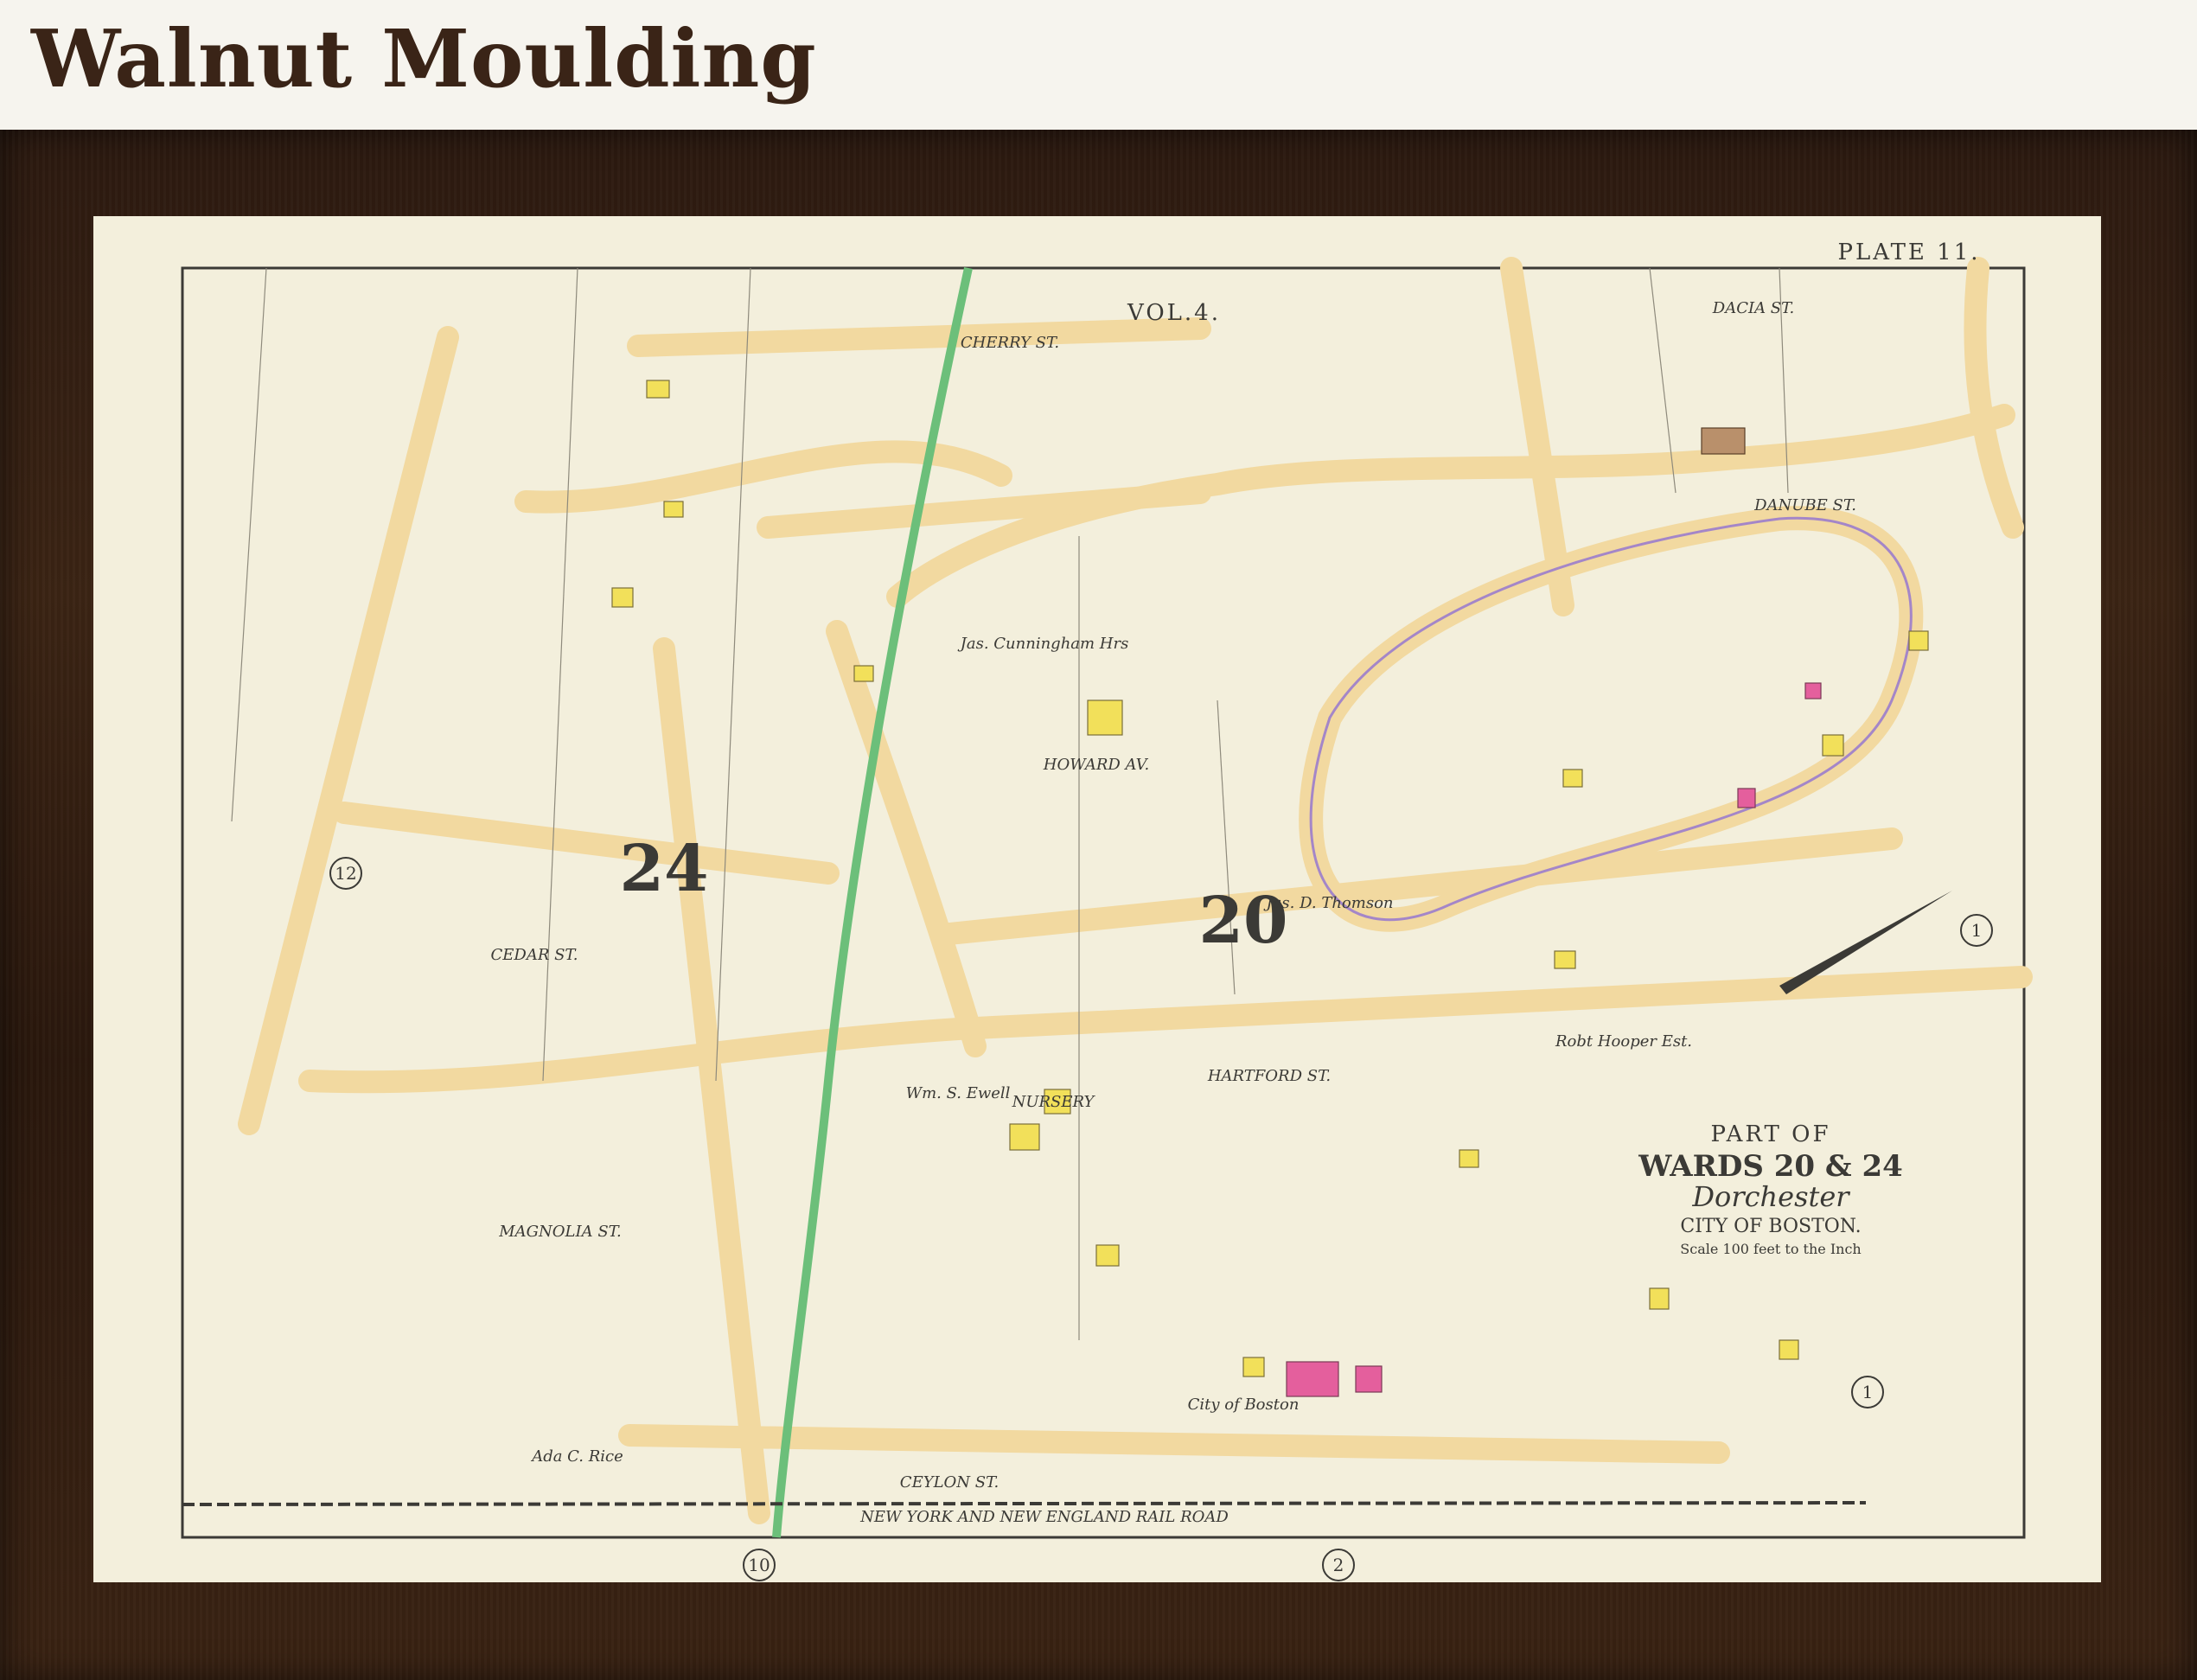  What do you see at coordinates (1269, 1076) in the screenshot?
I see `street-hartford: HARTFORD ST.` at bounding box center [1269, 1076].